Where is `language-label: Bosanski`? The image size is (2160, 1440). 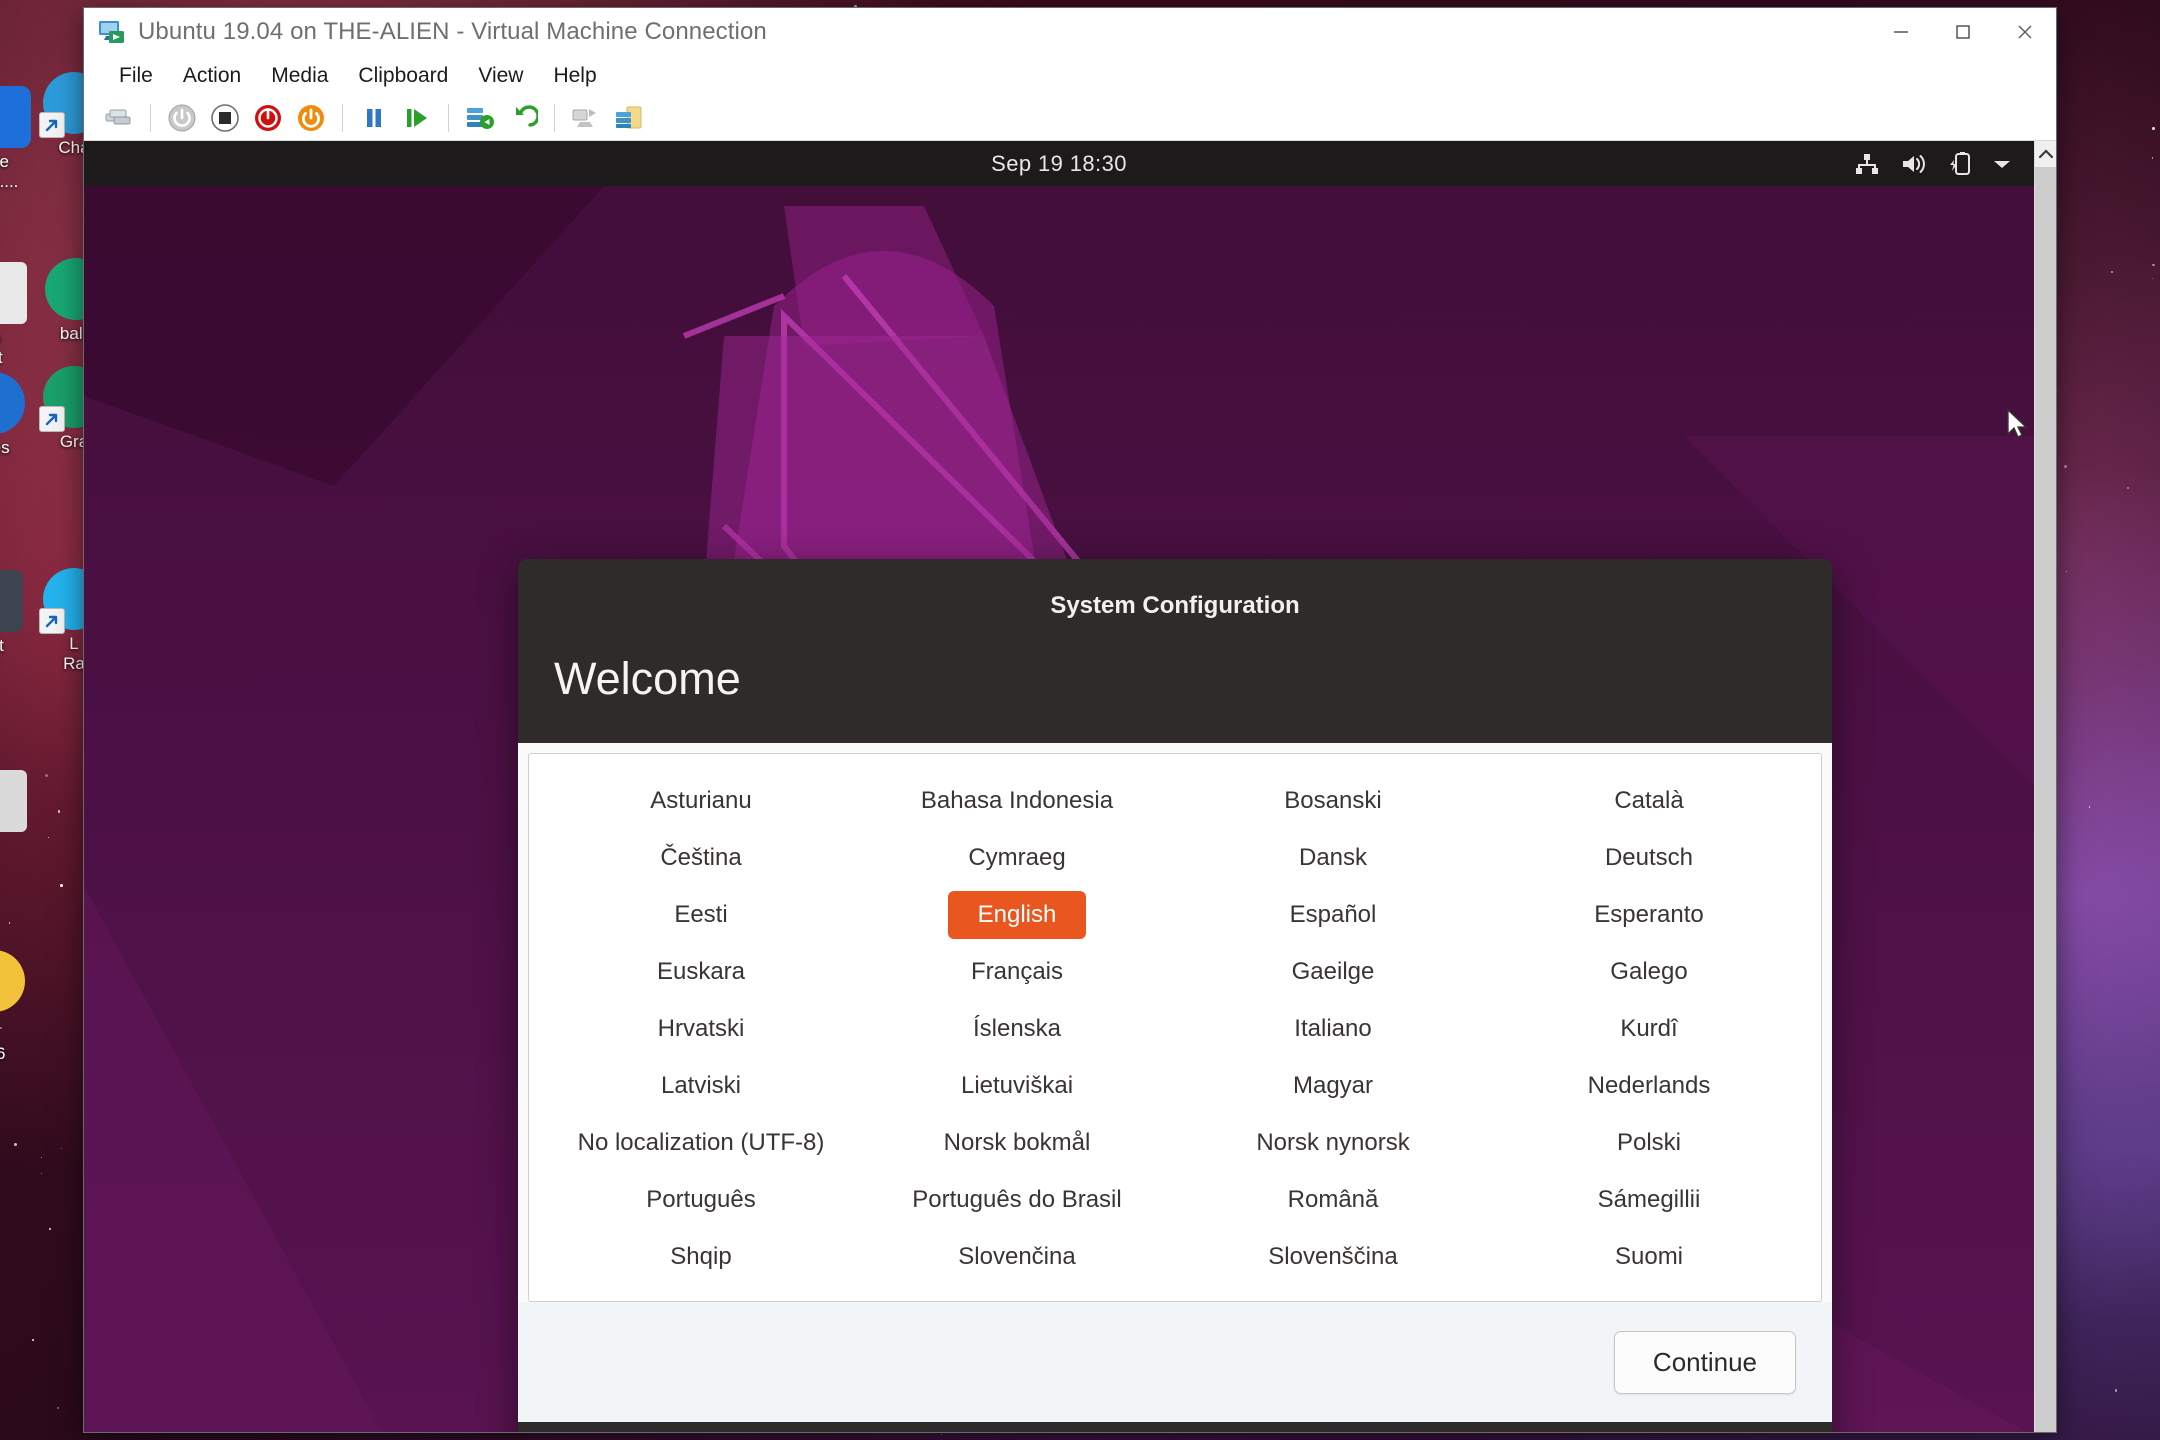 language-label: Bosanski is located at coordinates (1333, 800).